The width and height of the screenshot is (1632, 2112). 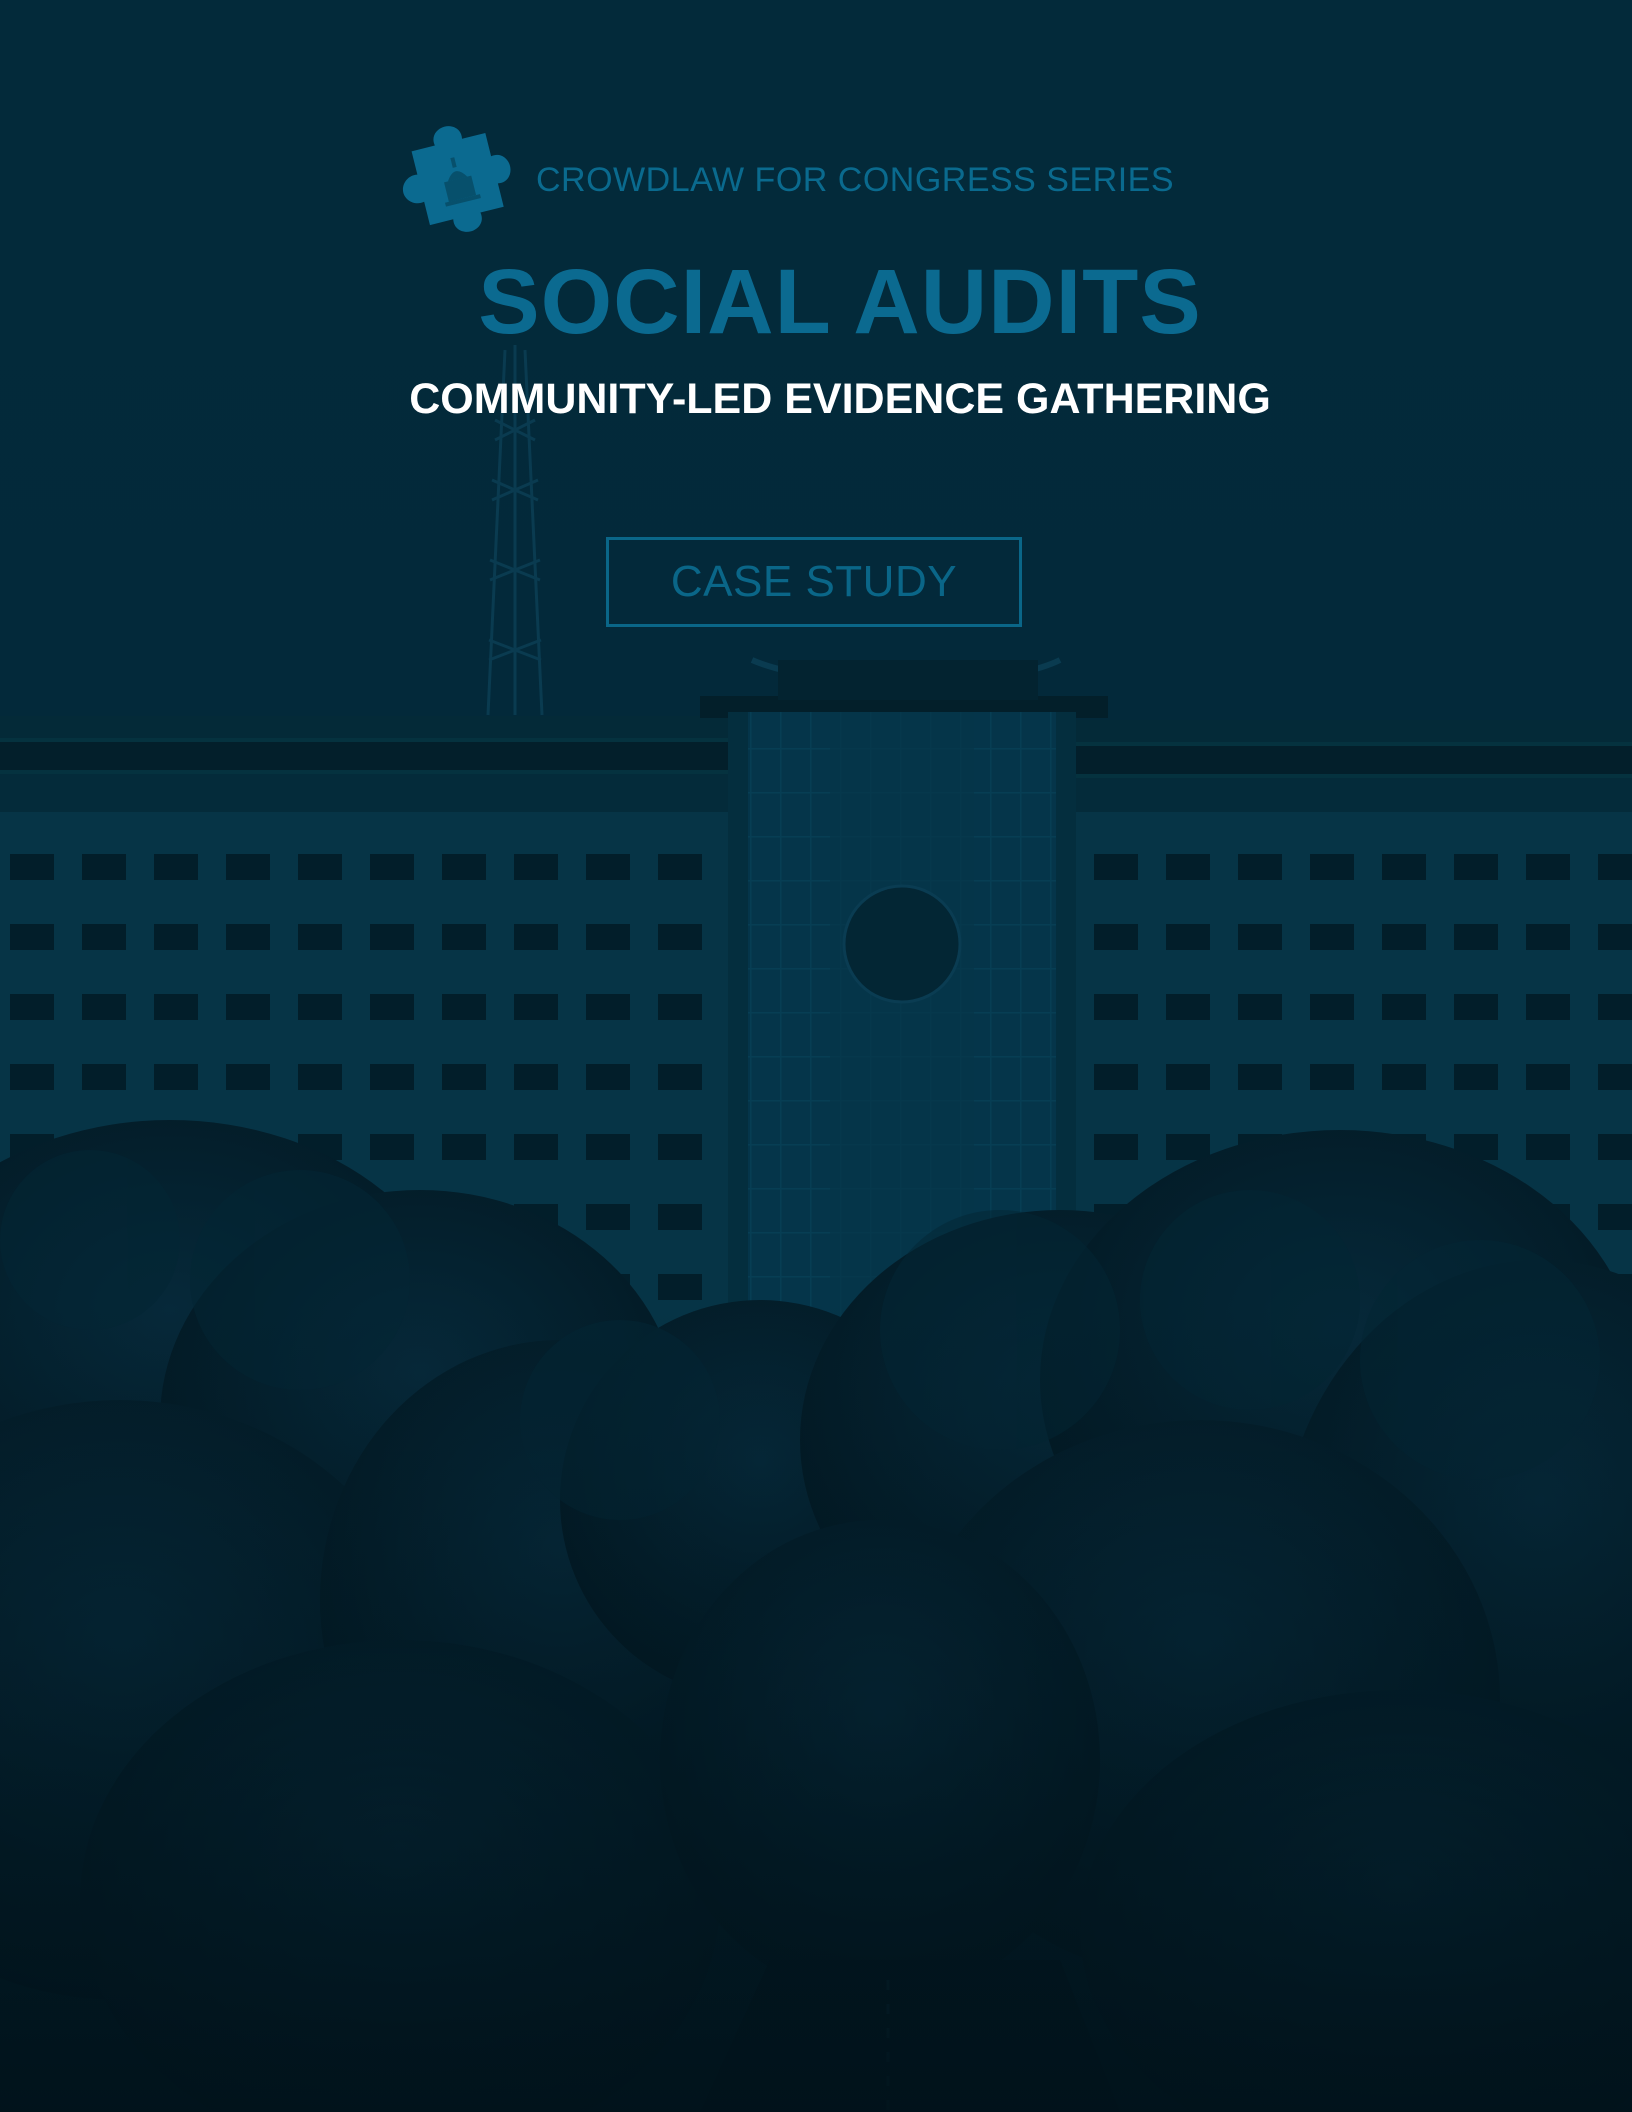 What do you see at coordinates (855, 179) in the screenshot?
I see `series-label: CROWDLAW FOR CONGRESS SERIES` at bounding box center [855, 179].